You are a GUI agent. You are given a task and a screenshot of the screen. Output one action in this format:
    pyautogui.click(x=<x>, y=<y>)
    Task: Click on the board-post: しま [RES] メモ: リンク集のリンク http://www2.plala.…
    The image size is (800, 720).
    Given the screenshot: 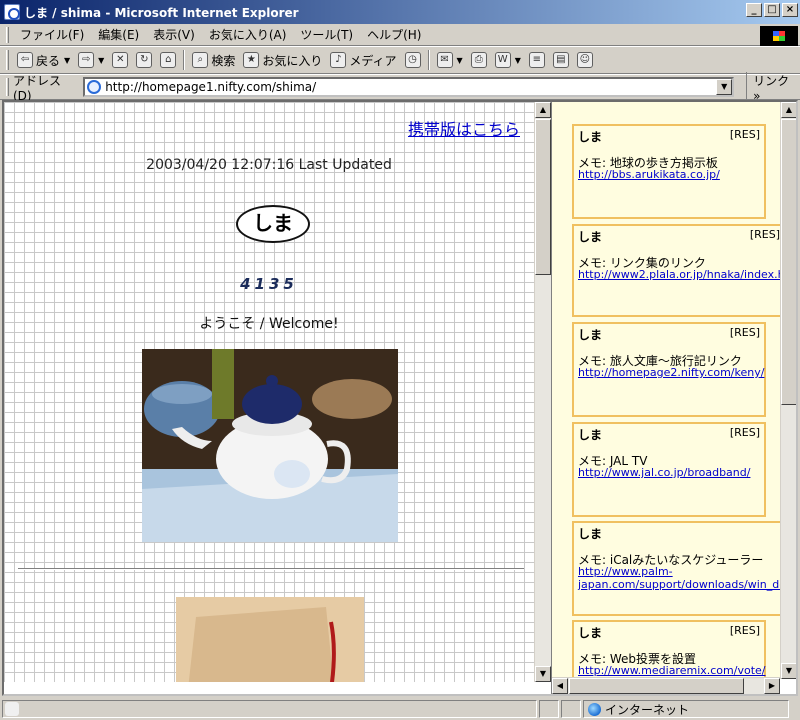 What is the action you would take?
    pyautogui.click(x=677, y=270)
    